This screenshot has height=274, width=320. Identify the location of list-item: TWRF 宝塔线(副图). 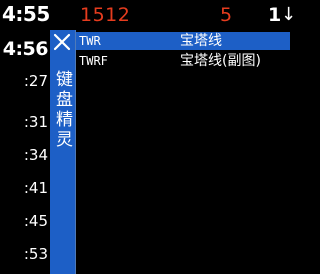
(183, 61).